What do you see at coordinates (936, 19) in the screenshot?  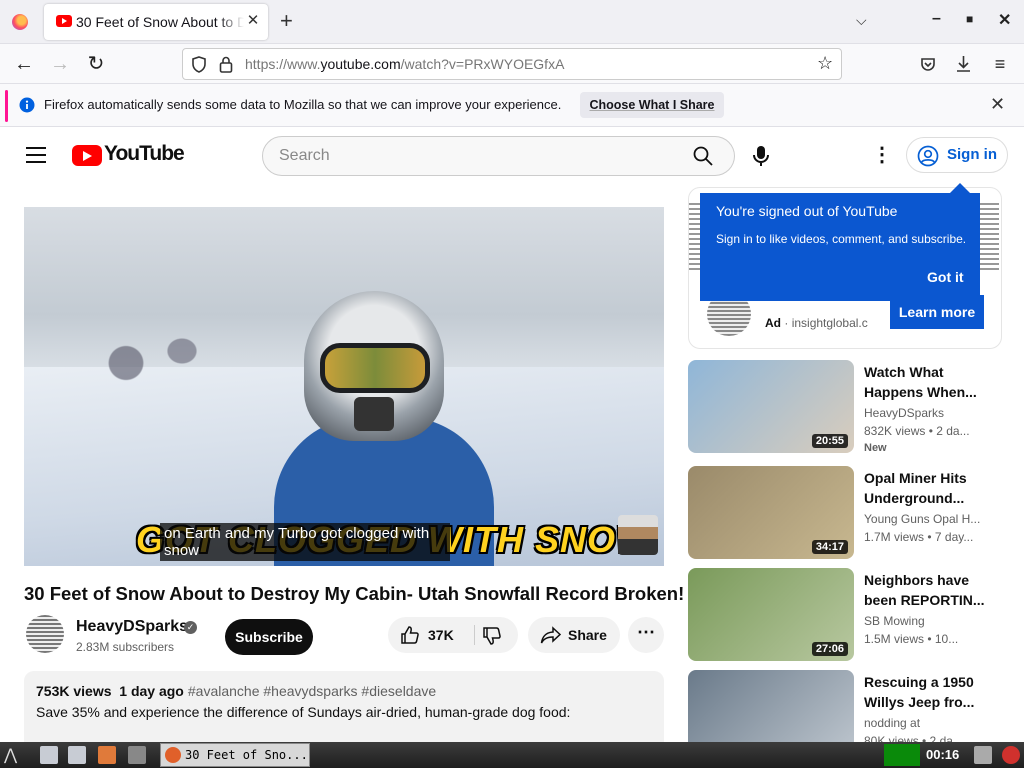 I see `minimize-icon: –` at bounding box center [936, 19].